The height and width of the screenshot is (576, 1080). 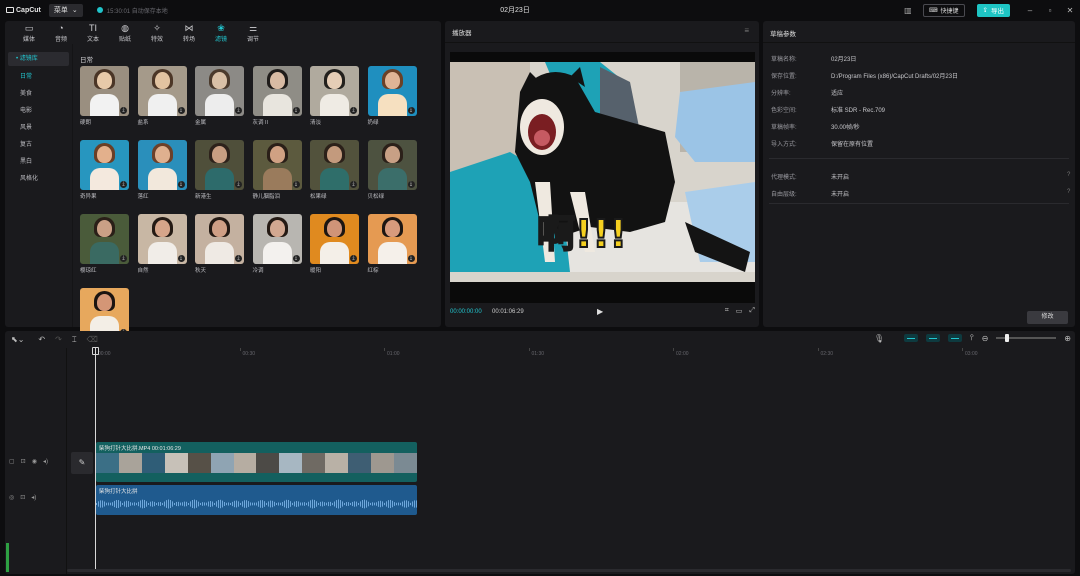 What do you see at coordinates (125, 32) in the screenshot?
I see `tab-sticker: ◍ 贴纸` at bounding box center [125, 32].